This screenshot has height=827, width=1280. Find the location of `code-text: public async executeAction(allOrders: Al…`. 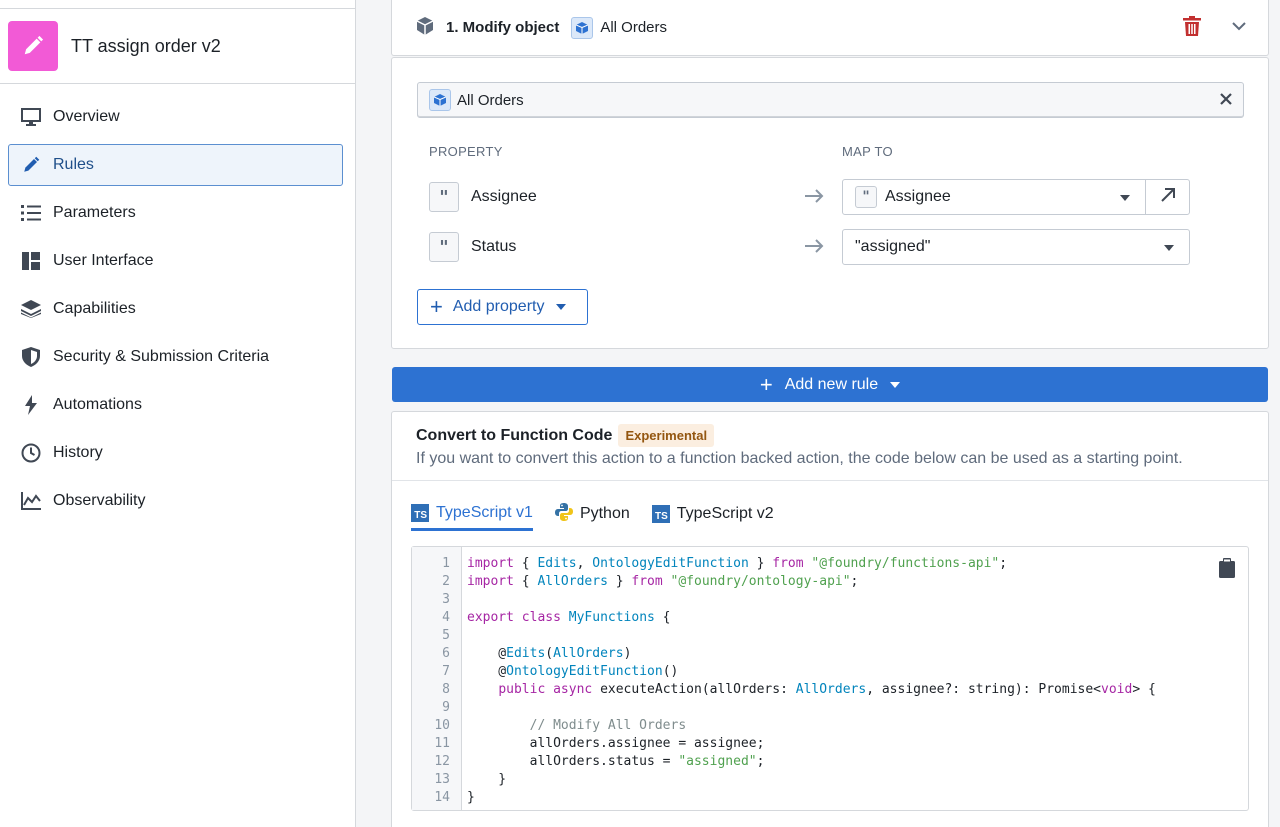

code-text: public async executeAction(allOrders: Al… is located at coordinates (827, 689).